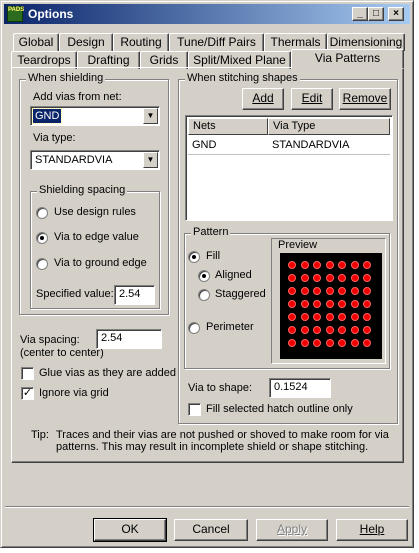 This screenshot has width=419, height=553. What do you see at coordinates (207, 14) in the screenshot?
I see `title-bar: PADS Options _ □ ×` at bounding box center [207, 14].